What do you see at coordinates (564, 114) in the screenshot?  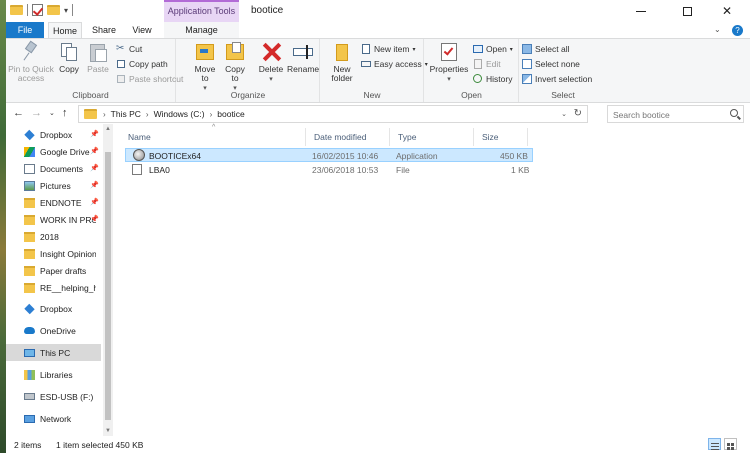 I see `address-dropdown-icon: ⌄` at bounding box center [564, 114].